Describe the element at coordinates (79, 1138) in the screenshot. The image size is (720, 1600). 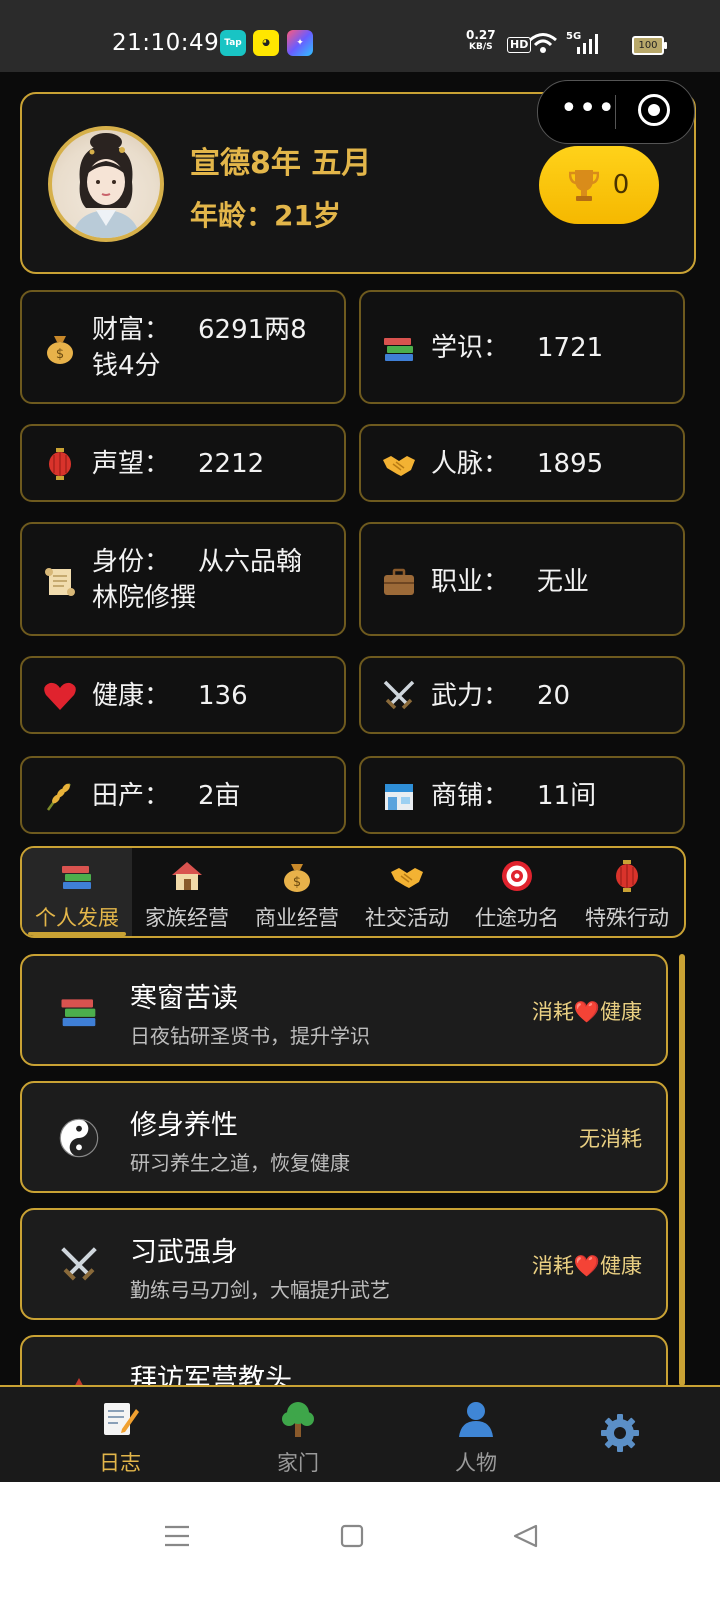
I see `yin-yang-icon` at that location.